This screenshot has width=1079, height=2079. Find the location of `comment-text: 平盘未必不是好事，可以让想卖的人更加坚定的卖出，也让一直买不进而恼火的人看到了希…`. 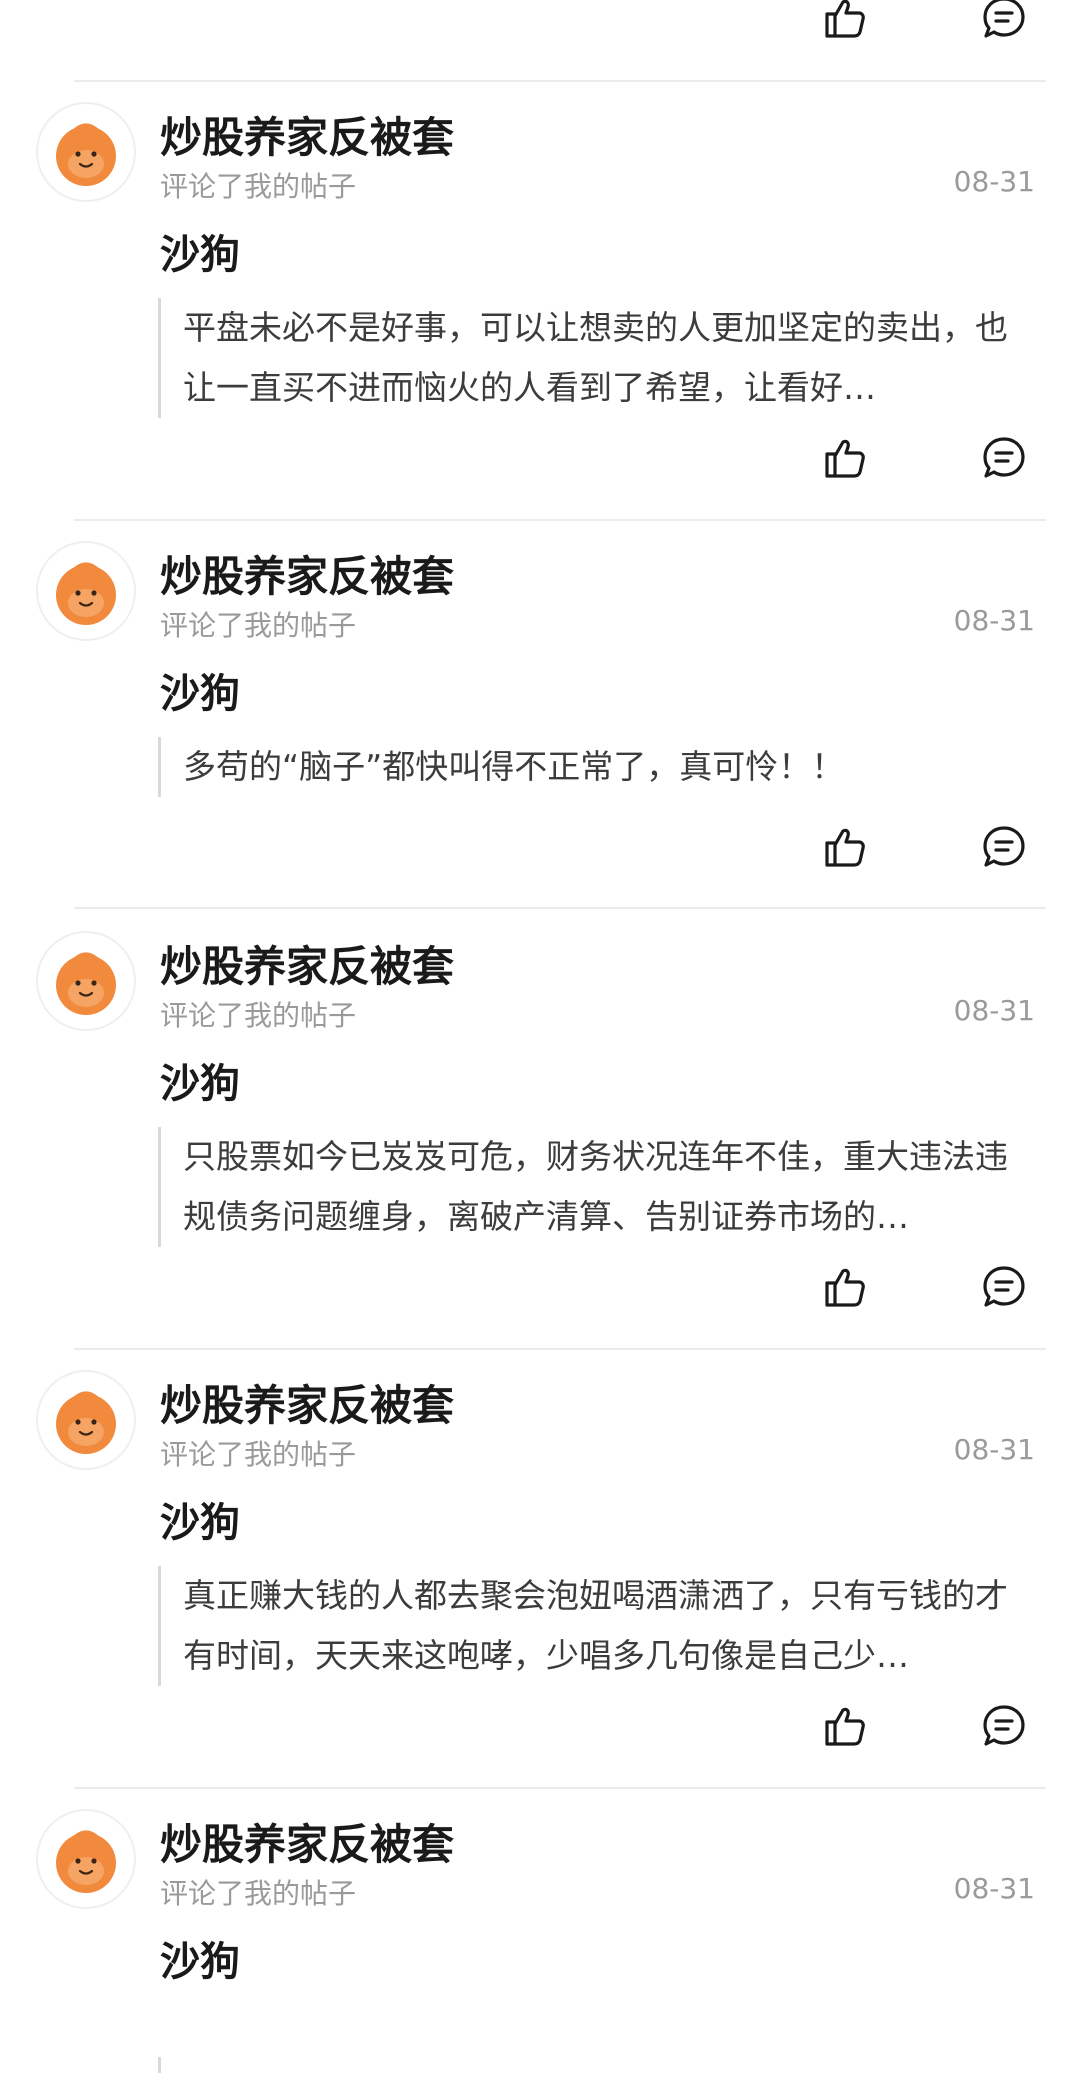

comment-text: 平盘未必不是好事，可以让想卖的人更加坚定的卖出，也让一直买不进而恼火的人看到了希… is located at coordinates (595, 357).